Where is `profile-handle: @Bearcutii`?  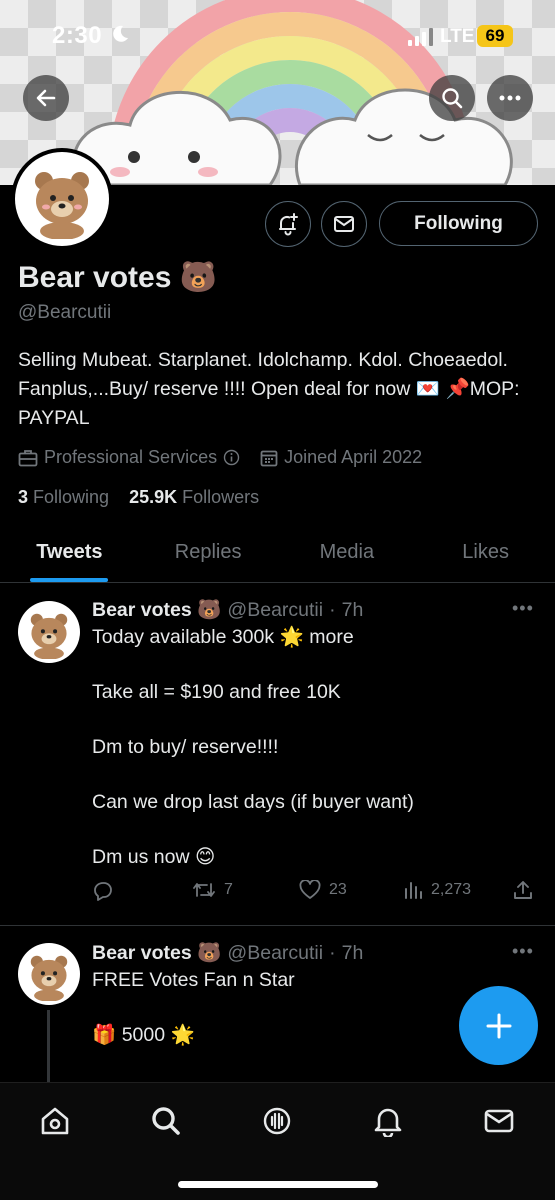
profile-handle: @Bearcutii is located at coordinates (65, 312).